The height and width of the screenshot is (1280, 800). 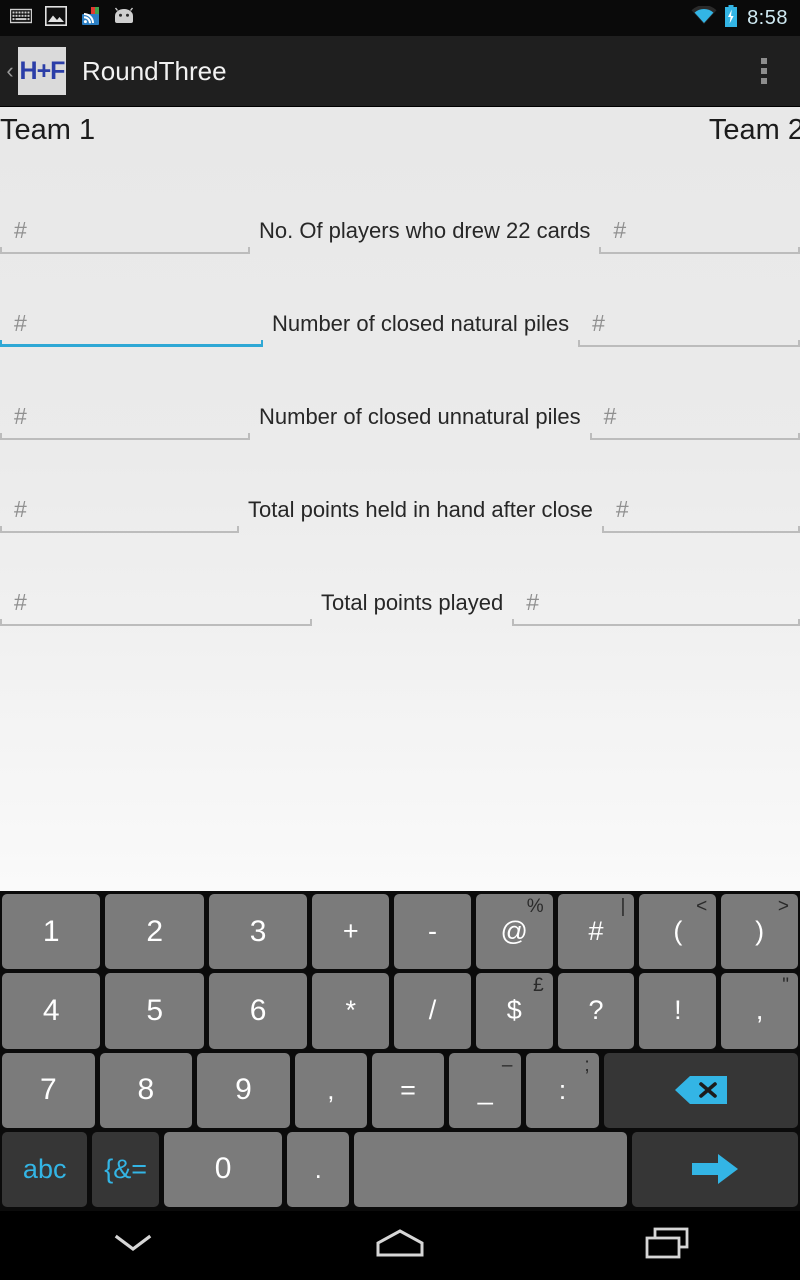 What do you see at coordinates (154, 70) in the screenshot?
I see `page-title: RoundThree` at bounding box center [154, 70].